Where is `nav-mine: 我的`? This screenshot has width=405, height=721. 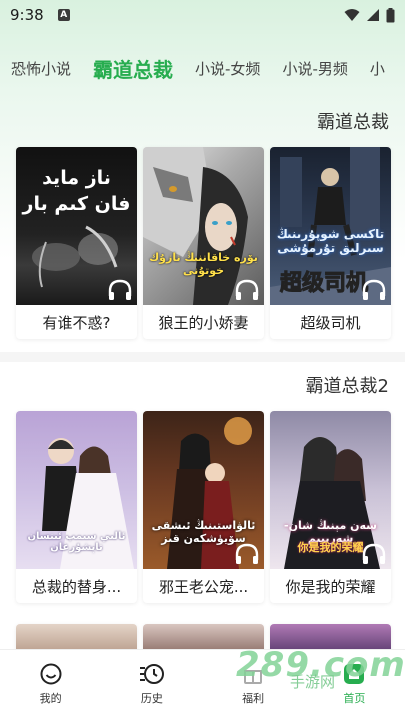
nav-mine: 我的 is located at coordinates (50, 685).